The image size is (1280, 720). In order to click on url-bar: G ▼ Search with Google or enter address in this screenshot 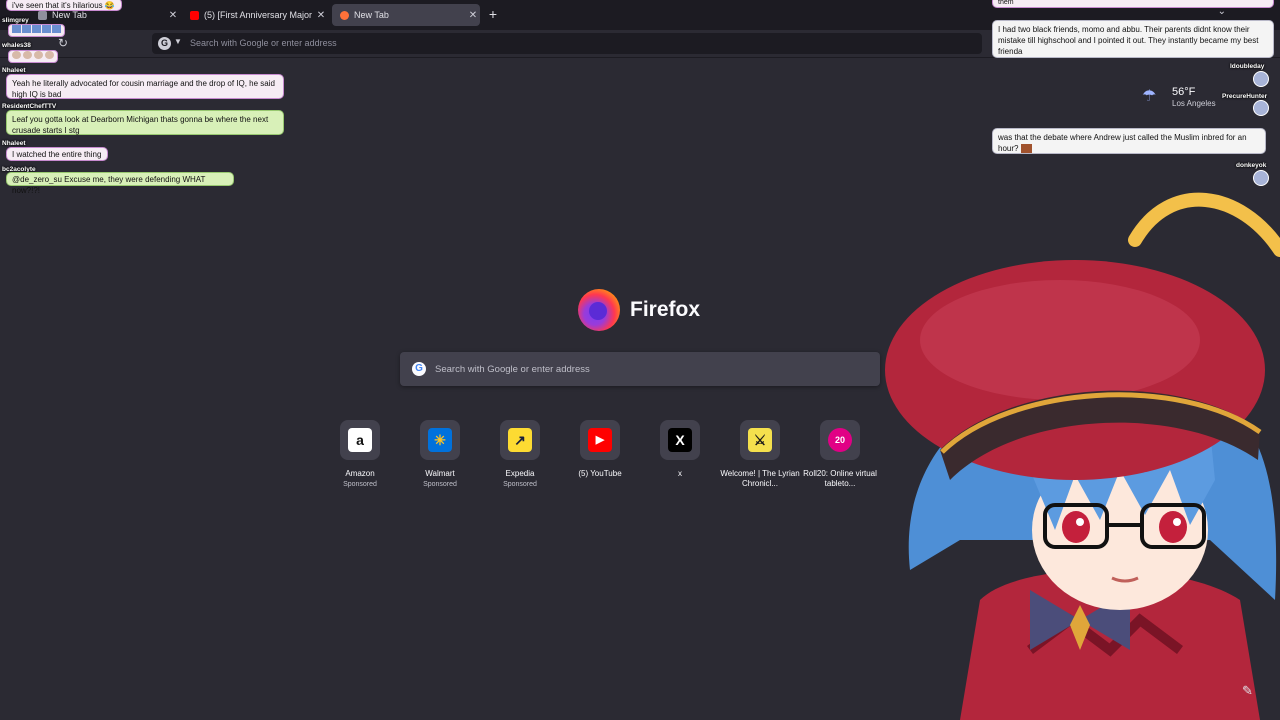, I will do `click(567, 43)`.